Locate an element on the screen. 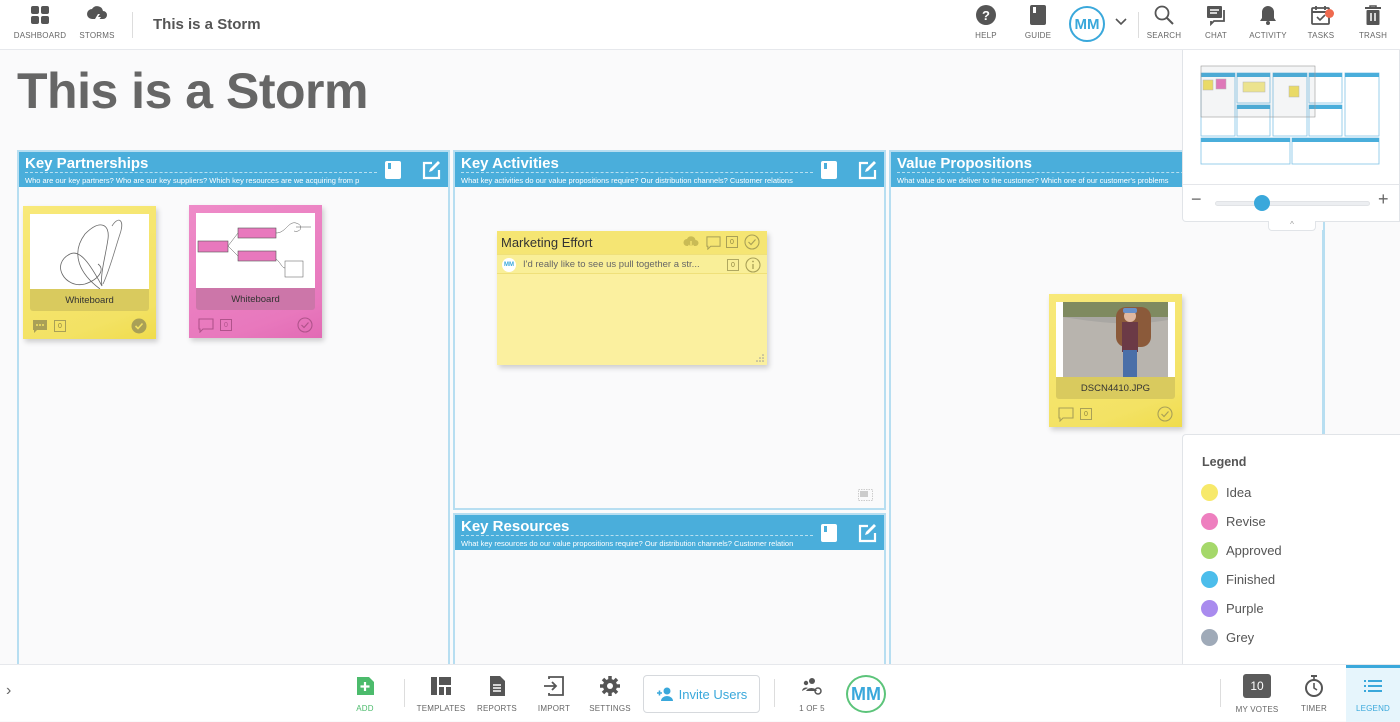  invite-users-button: Invite Users is located at coordinates (701, 694).